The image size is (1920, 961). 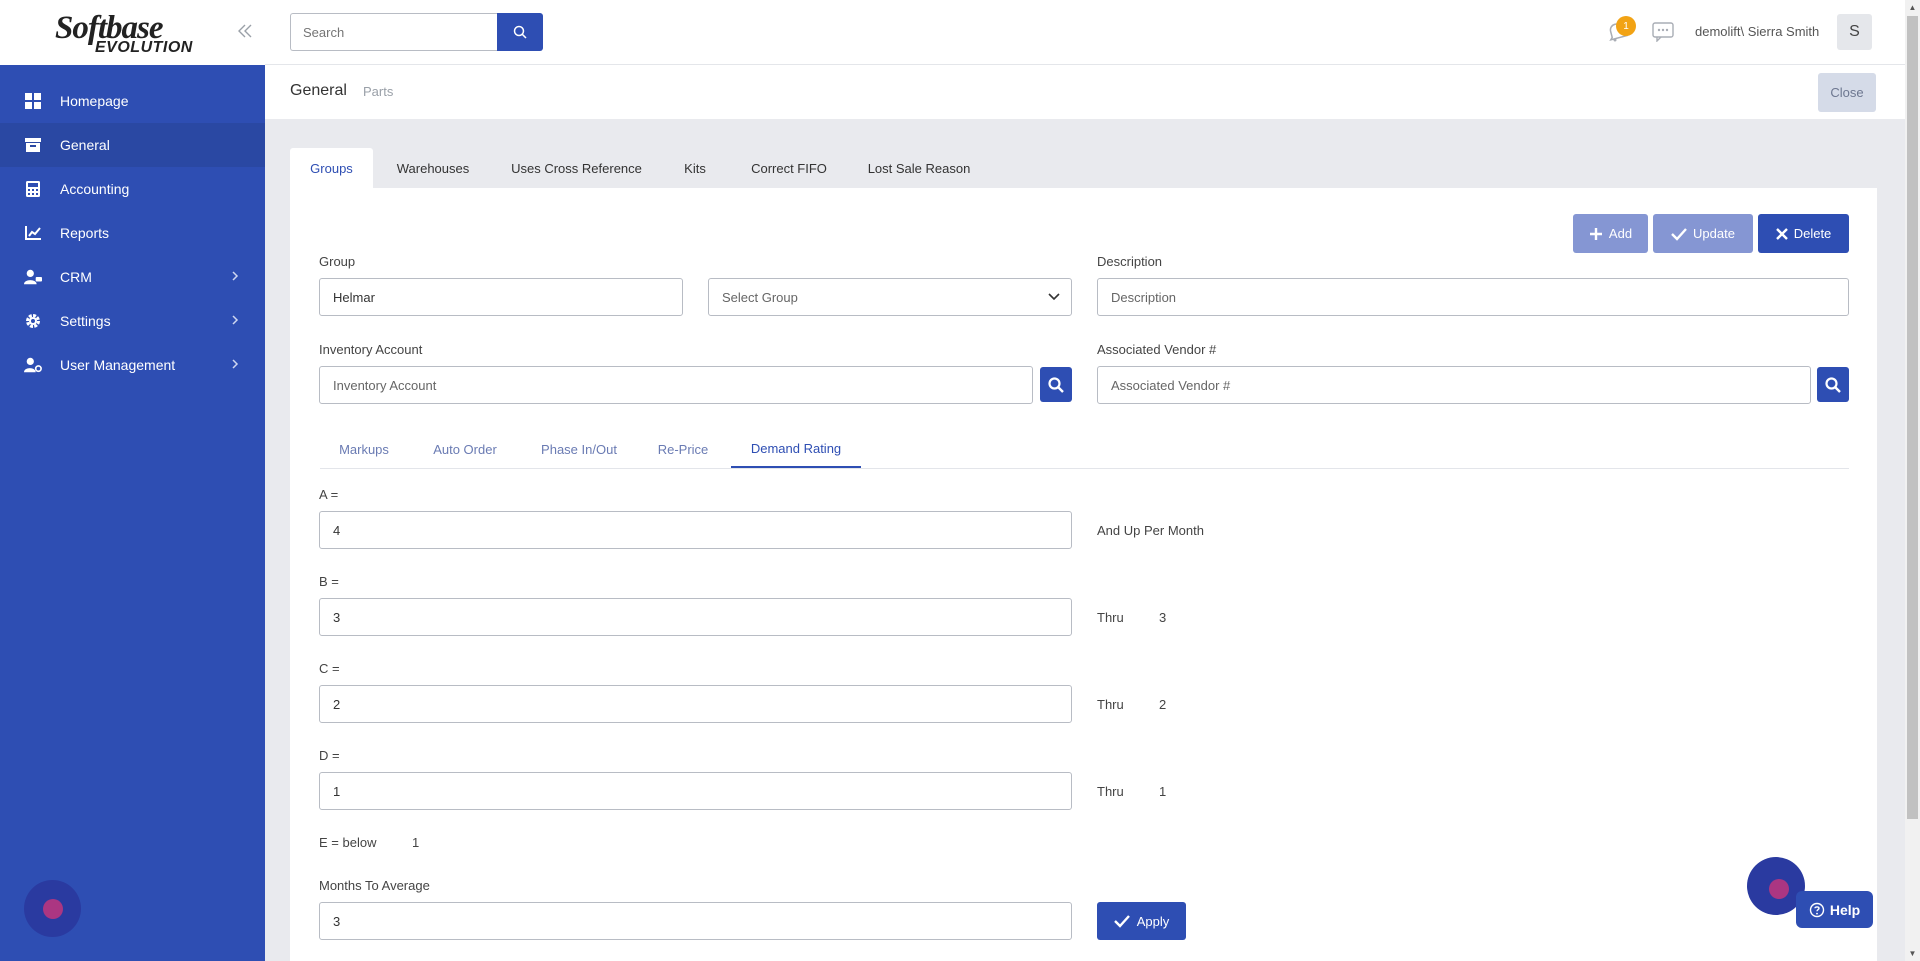 What do you see at coordinates (1845, 909) in the screenshot?
I see `help-button-label: Help` at bounding box center [1845, 909].